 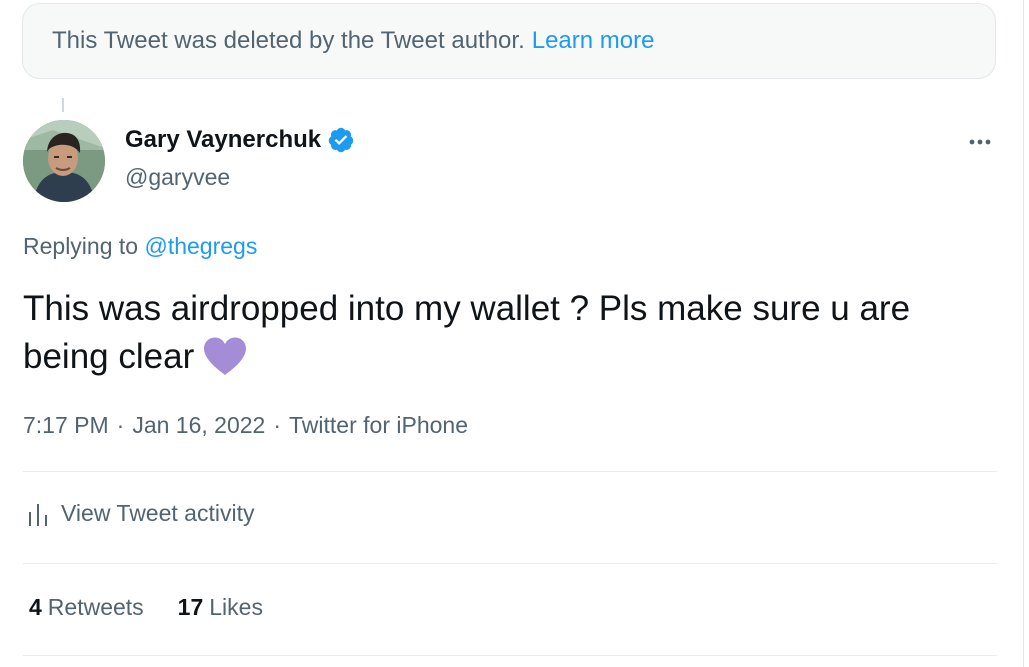 What do you see at coordinates (177, 177) in the screenshot?
I see `author-handle: @garyvee` at bounding box center [177, 177].